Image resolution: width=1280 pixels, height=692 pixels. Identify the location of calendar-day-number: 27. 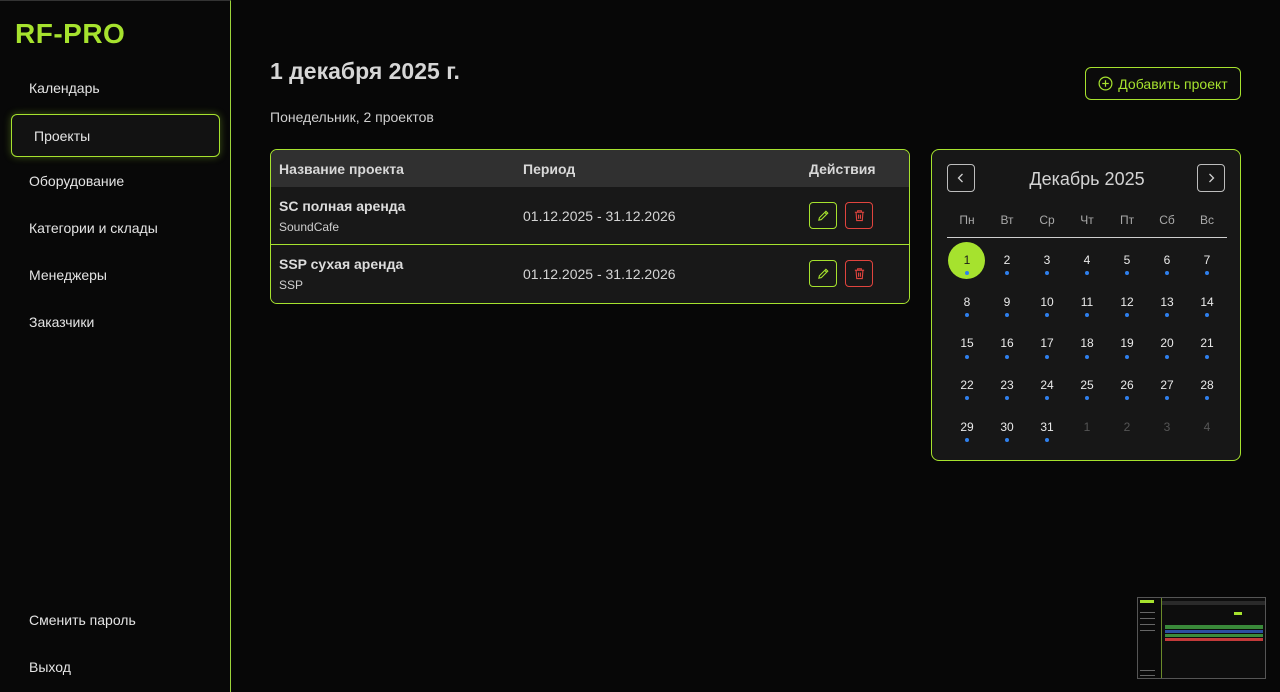
(1167, 385).